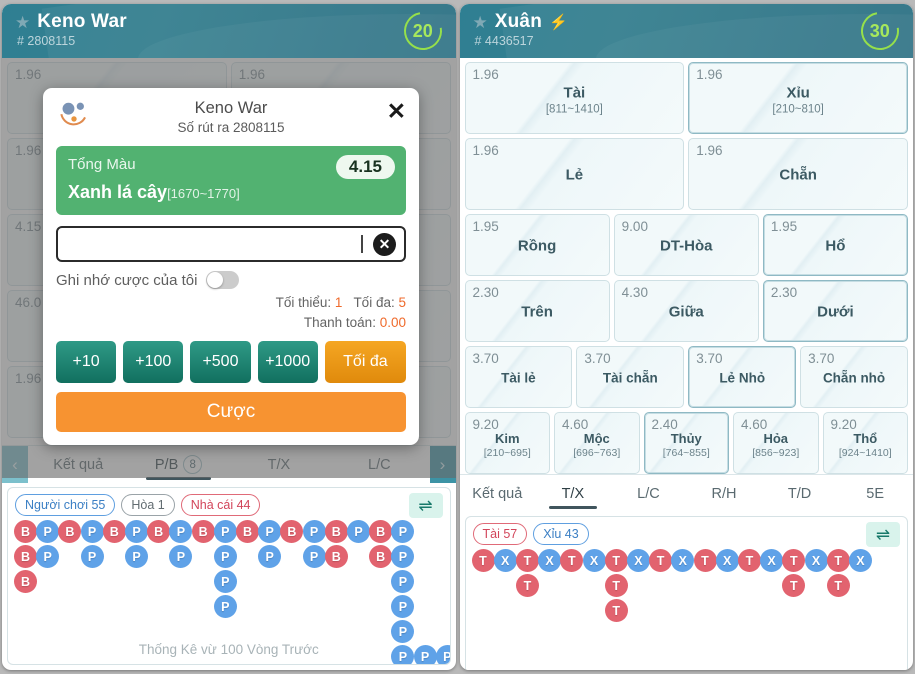 Image resolution: width=915 pixels, height=674 pixels. Describe the element at coordinates (537, 245) in the screenshot. I see `bet-cell-rồng: 1.95 Rồng` at that location.